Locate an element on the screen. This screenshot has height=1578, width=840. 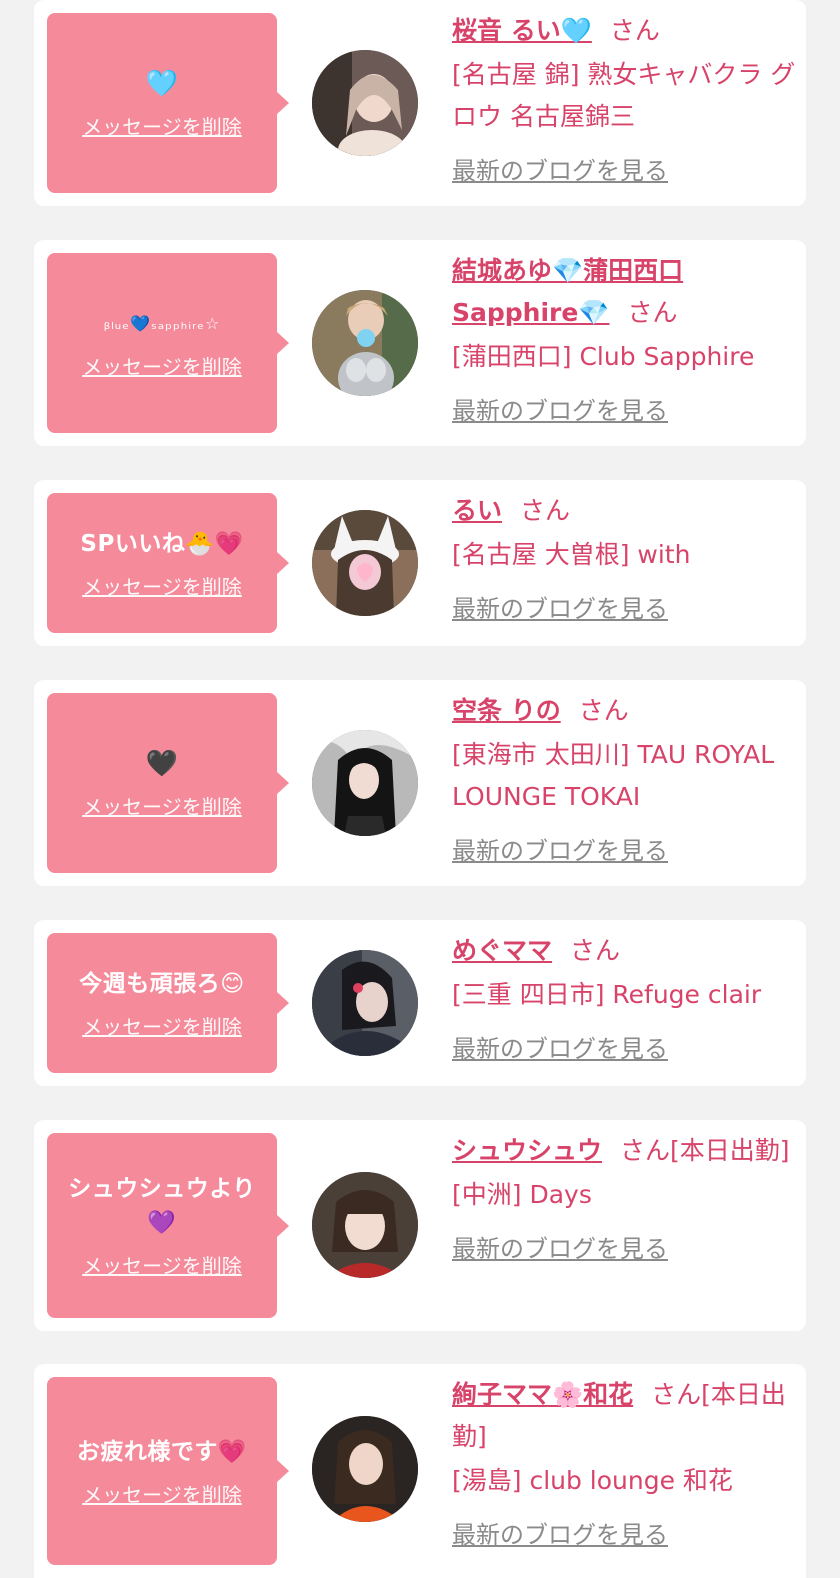
message-text: 今週も頑張ろ😊 is located at coordinates (162, 983).